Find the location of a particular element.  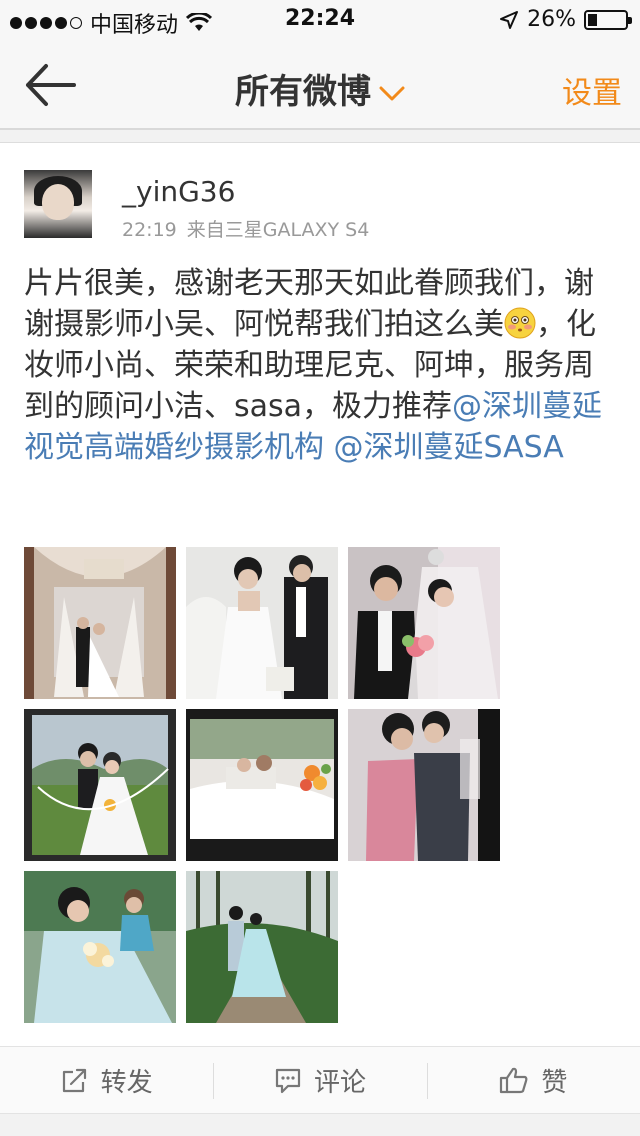

like-button: 赞 is located at coordinates (533, 1080).